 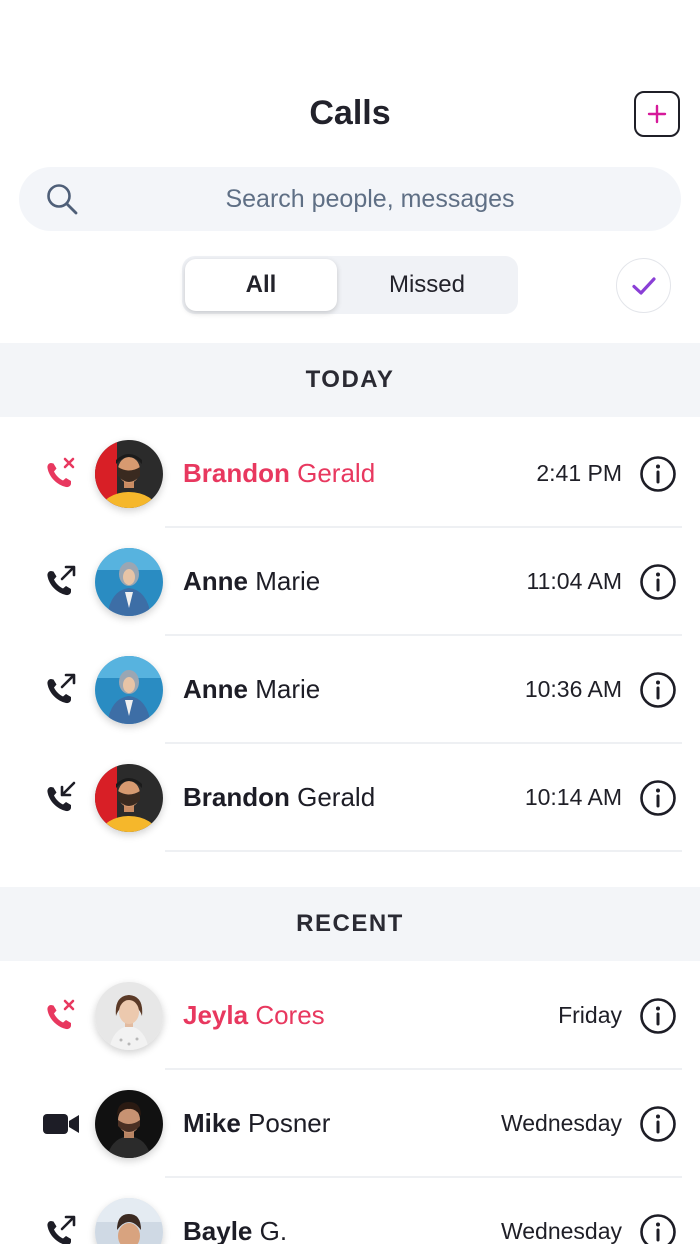 What do you see at coordinates (61, 1124) in the screenshot?
I see `video-camera-icon` at bounding box center [61, 1124].